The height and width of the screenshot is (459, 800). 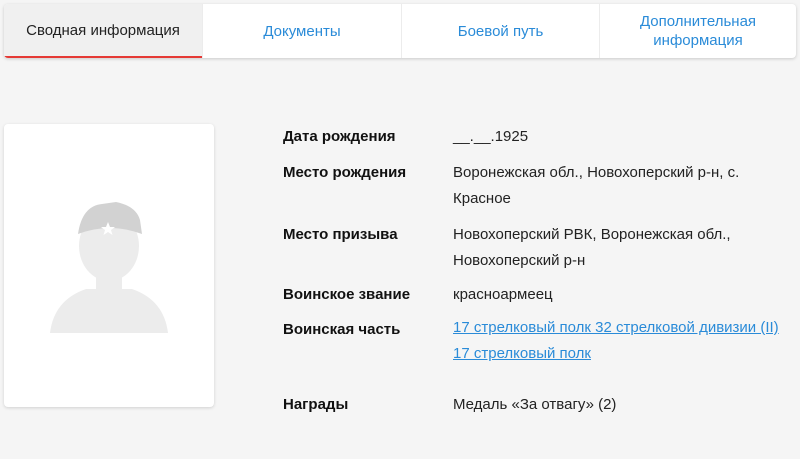 I want to click on unit-link-2: 17 стрелковый полк, so click(x=624, y=353).